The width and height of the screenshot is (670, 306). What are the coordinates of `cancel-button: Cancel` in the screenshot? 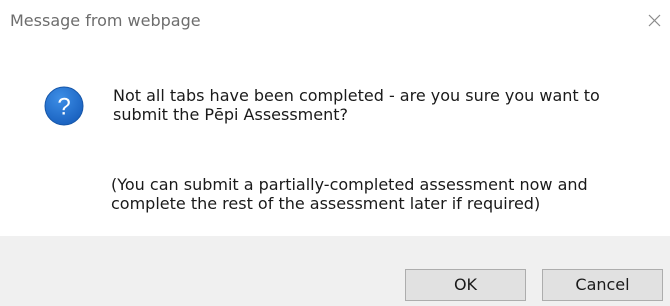 It's located at (602, 285).